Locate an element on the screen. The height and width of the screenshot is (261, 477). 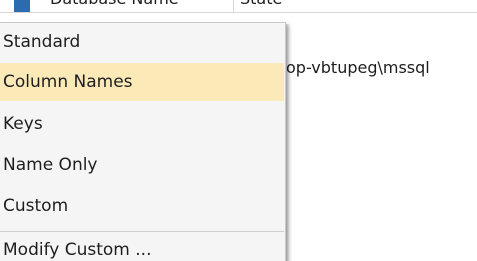
row-indicator-icon is located at coordinates (22, 6).